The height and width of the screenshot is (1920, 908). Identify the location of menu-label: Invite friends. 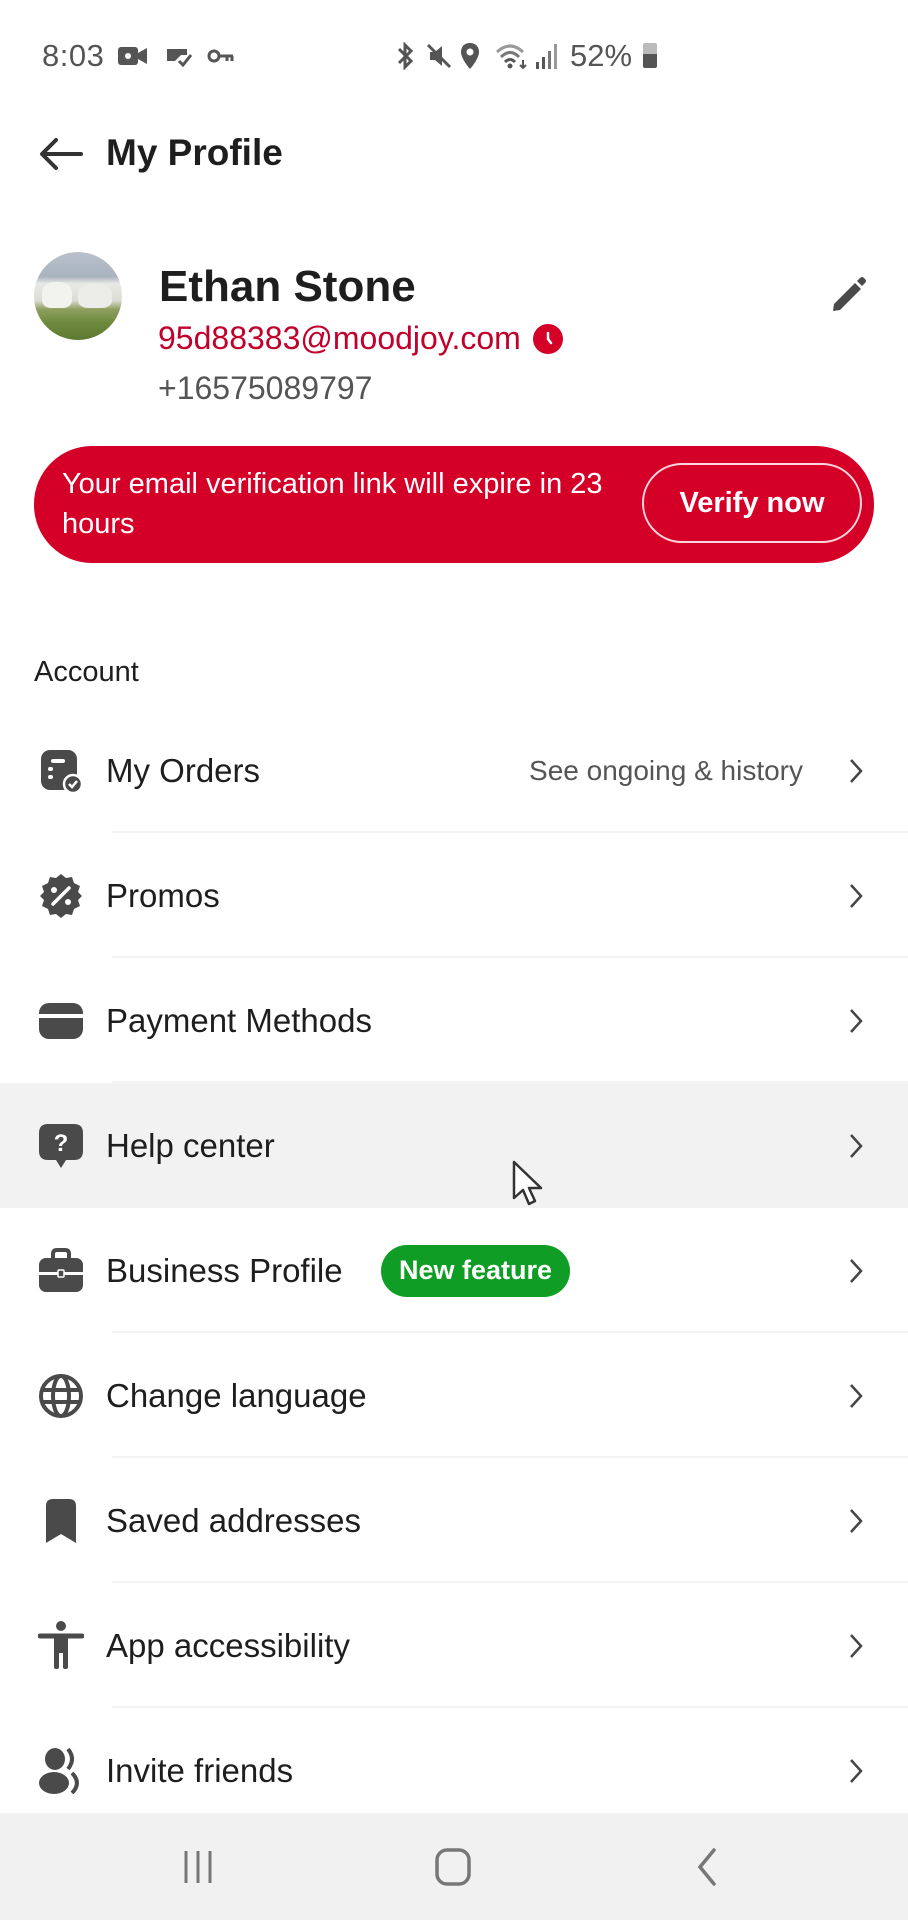
(200, 1770).